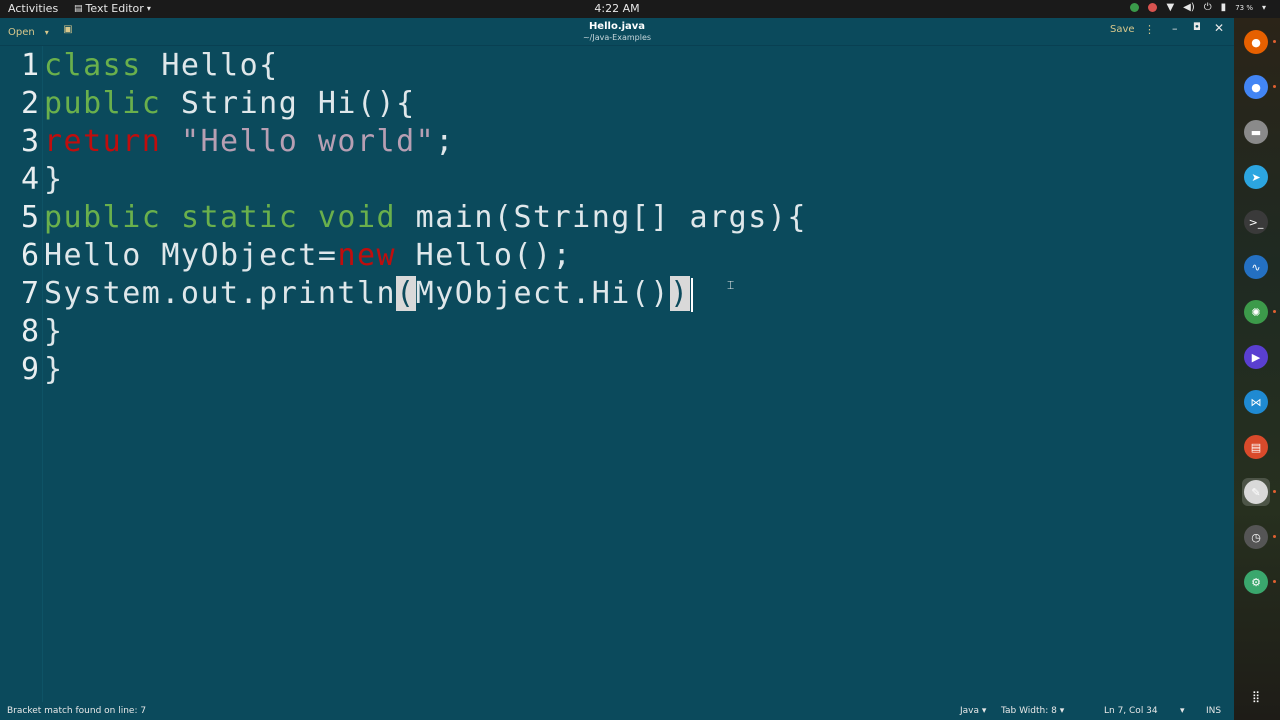  What do you see at coordinates (617, 180) in the screenshot?
I see `code-line: 4}` at bounding box center [617, 180].